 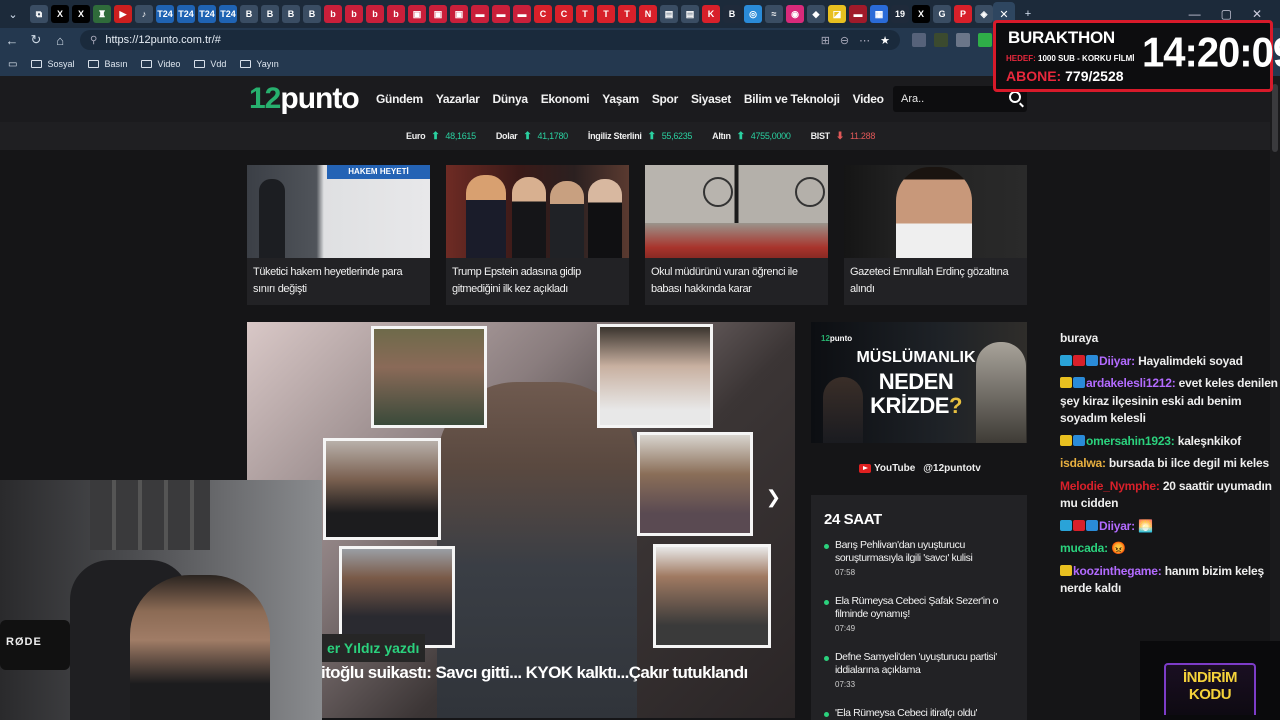 What do you see at coordinates (52, 64) in the screenshot?
I see `bookmark-folder: Sosyal` at bounding box center [52, 64].